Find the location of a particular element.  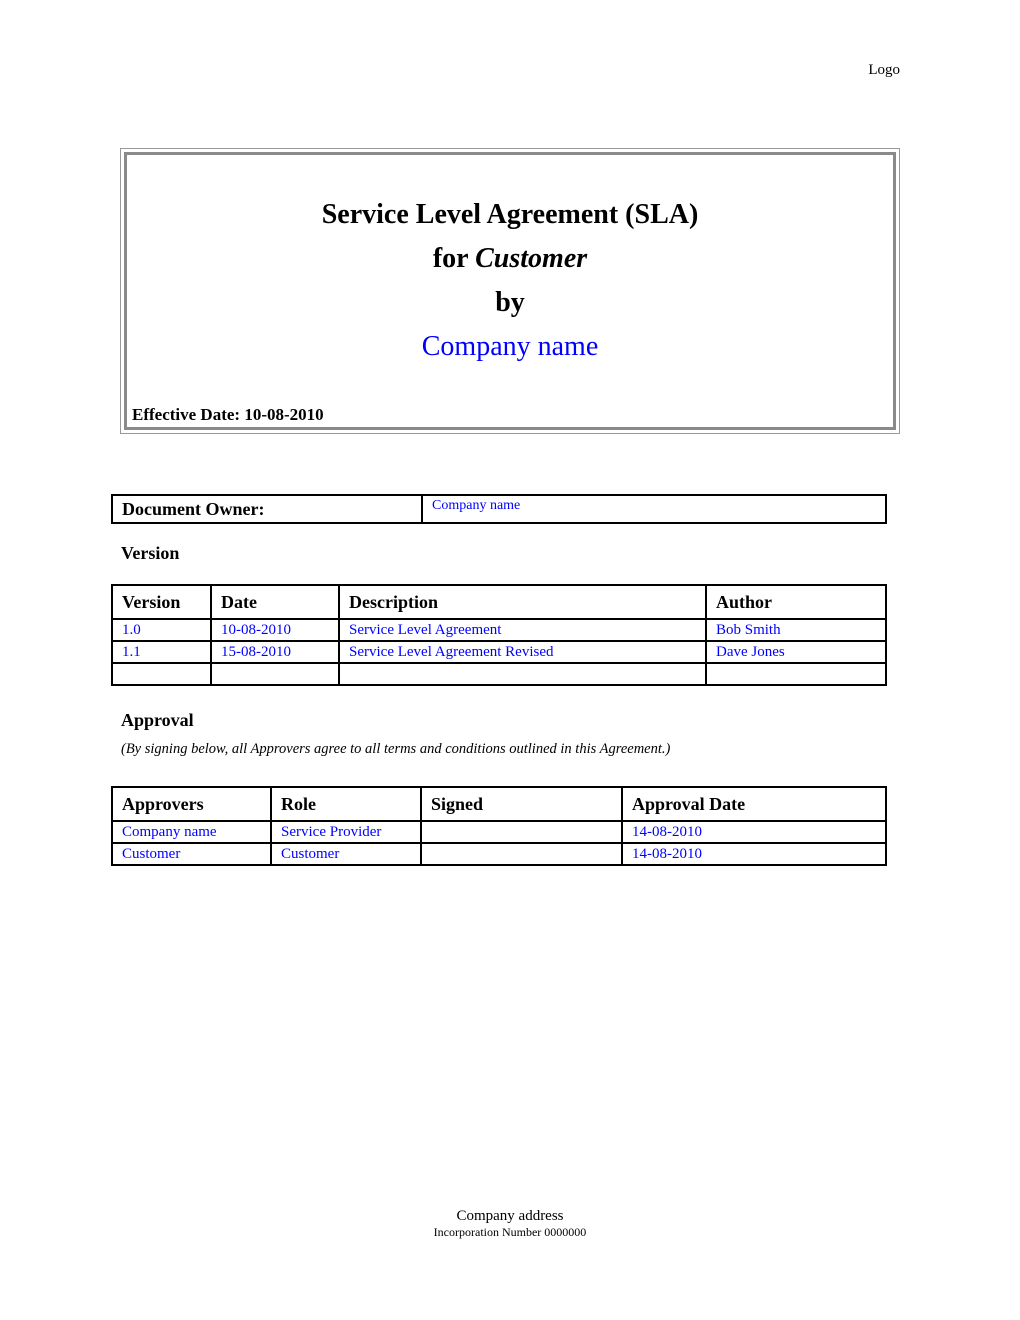

column-header: Description is located at coordinates (522, 602).